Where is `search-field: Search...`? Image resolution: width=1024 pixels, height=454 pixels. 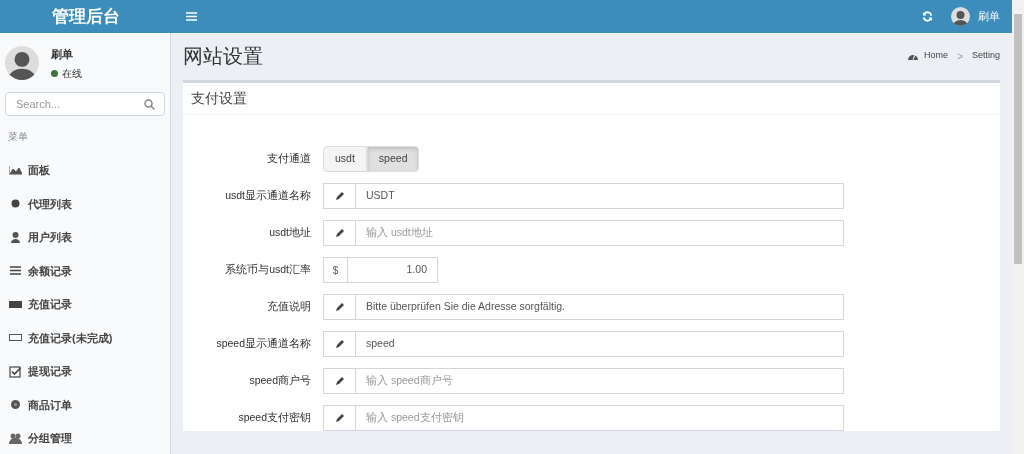
search-field: Search... is located at coordinates (85, 103).